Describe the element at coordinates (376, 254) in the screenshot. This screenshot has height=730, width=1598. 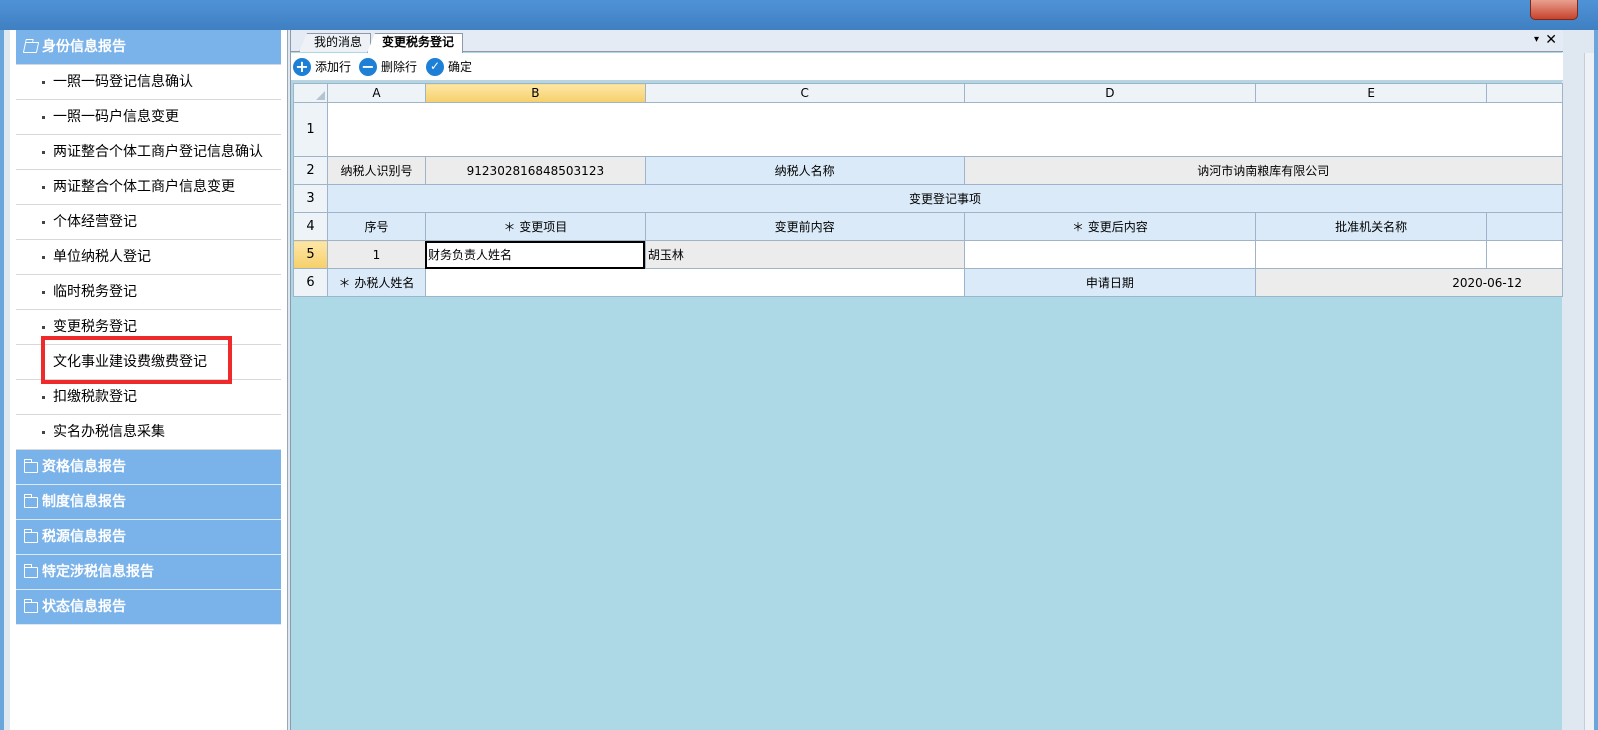
I see `seq-cell: 1` at that location.